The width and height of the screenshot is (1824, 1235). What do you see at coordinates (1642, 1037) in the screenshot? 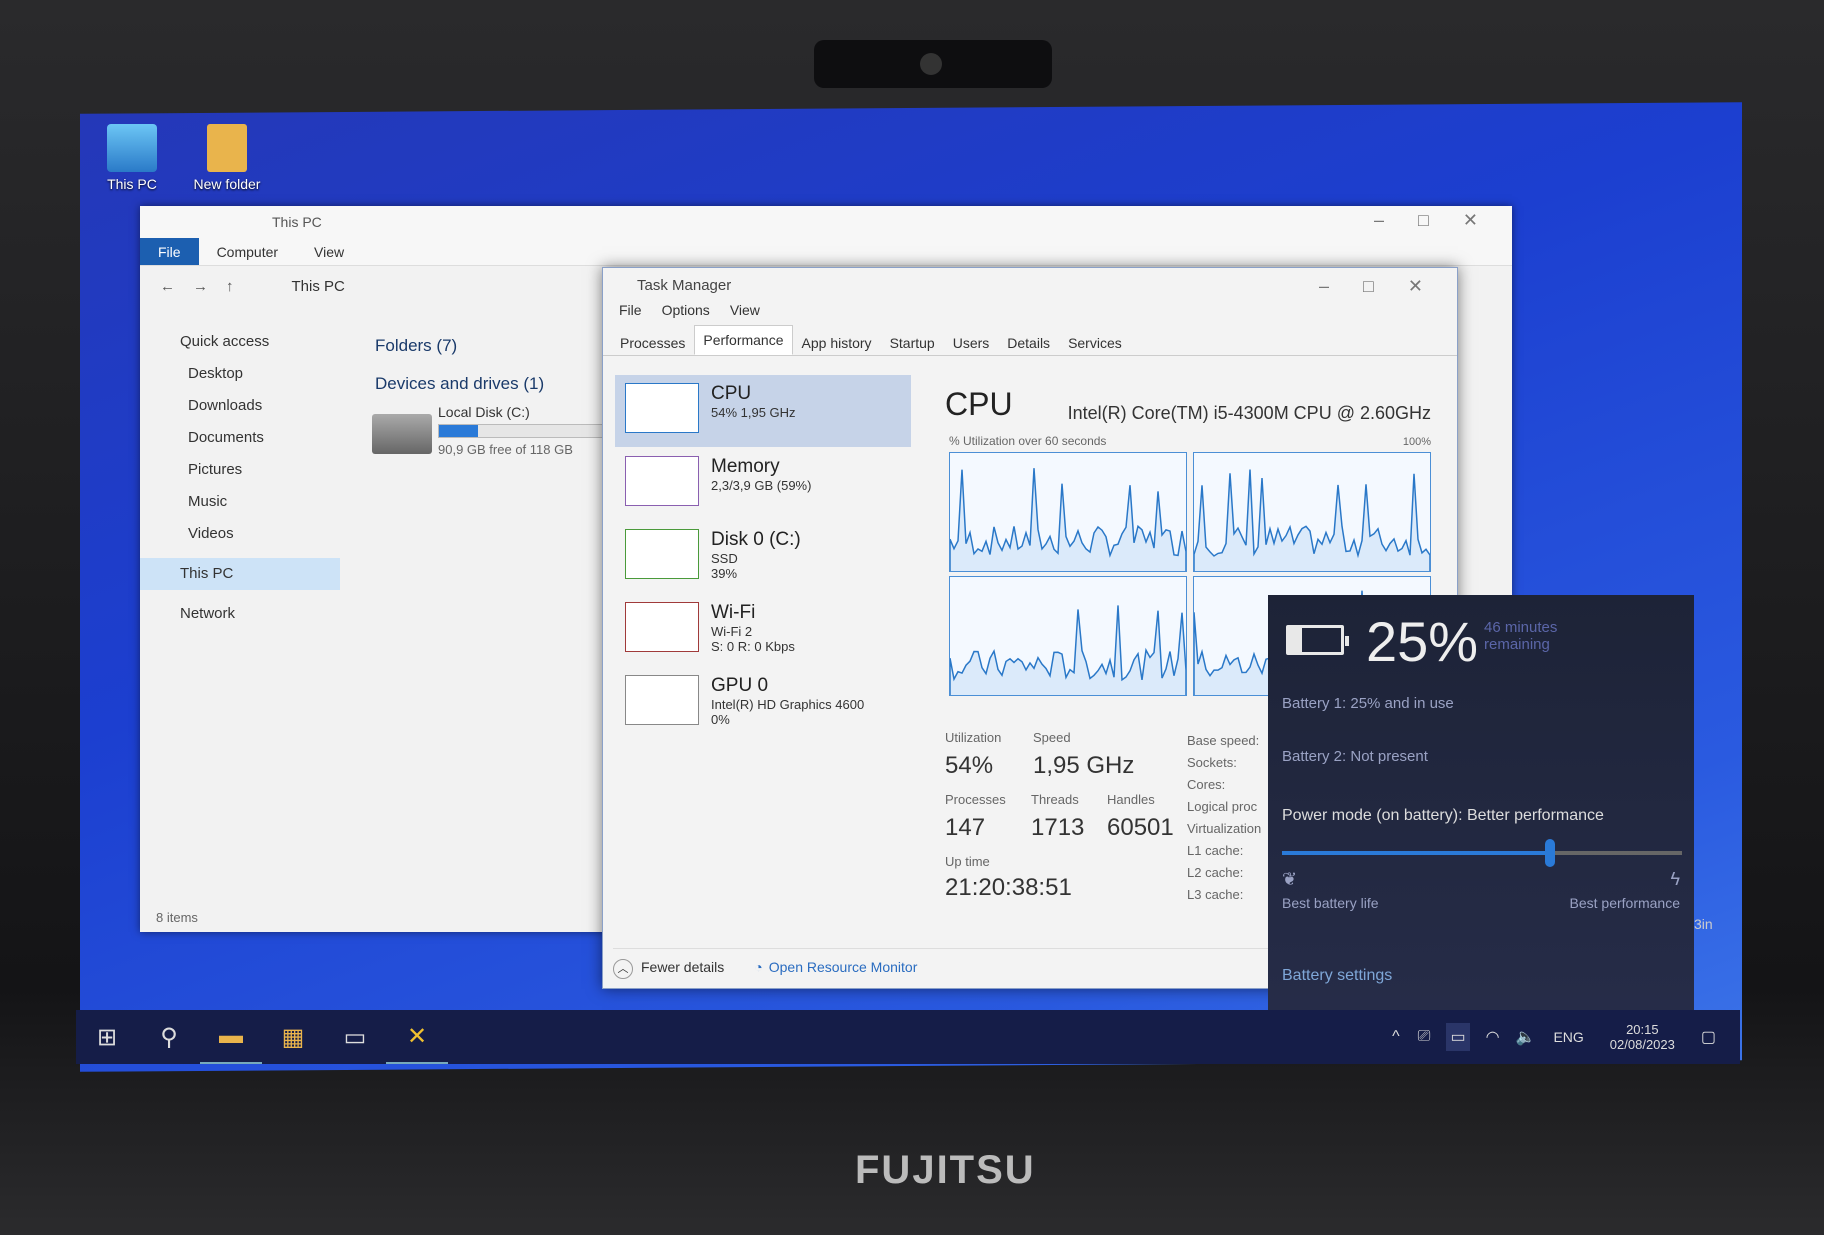
I see `clock: 20:15 02/08/2023` at bounding box center [1642, 1037].